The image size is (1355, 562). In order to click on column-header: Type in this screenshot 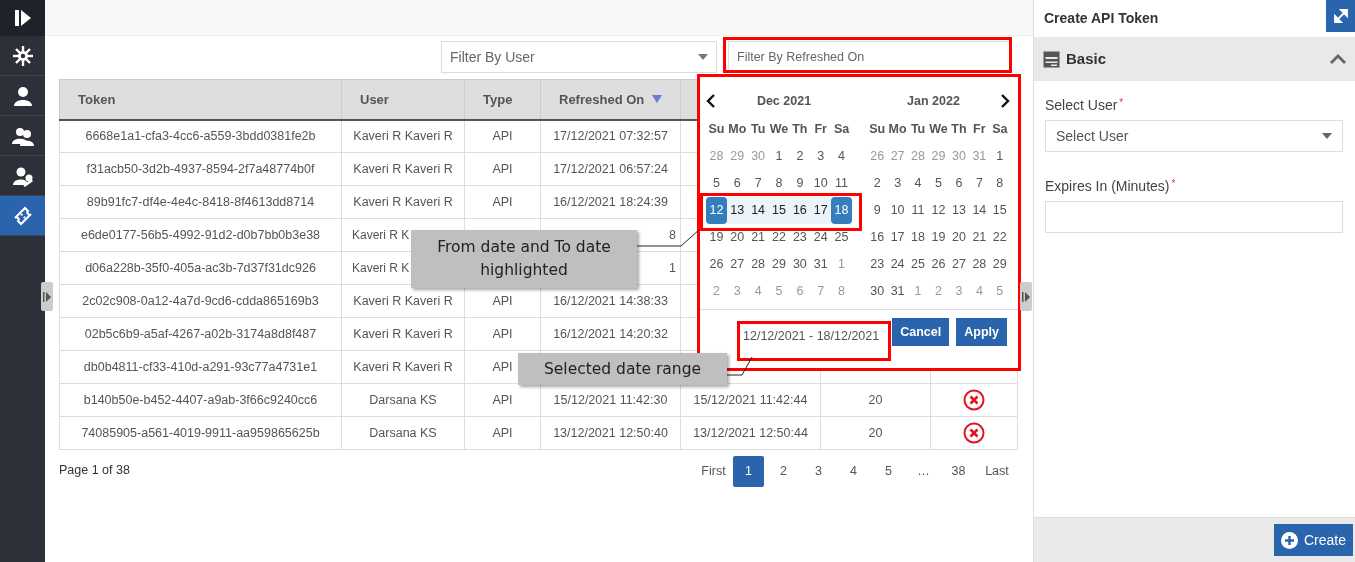, I will do `click(502, 99)`.